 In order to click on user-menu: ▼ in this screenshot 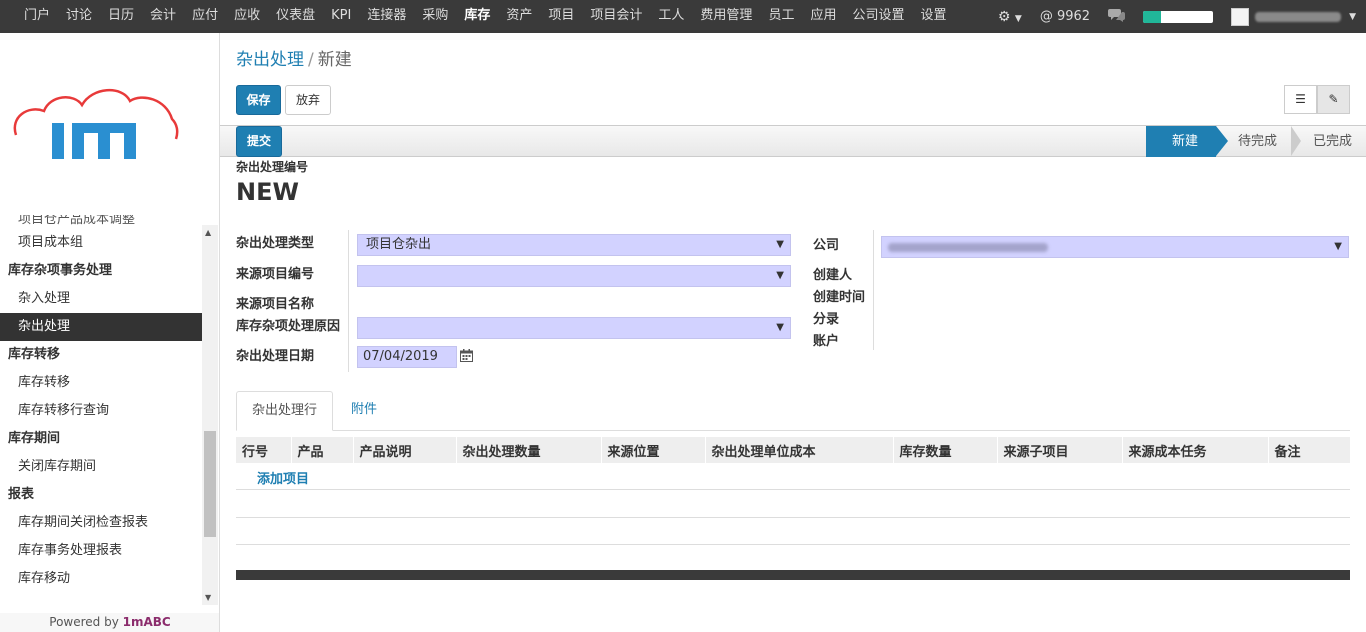, I will do `click(1293, 16)`.